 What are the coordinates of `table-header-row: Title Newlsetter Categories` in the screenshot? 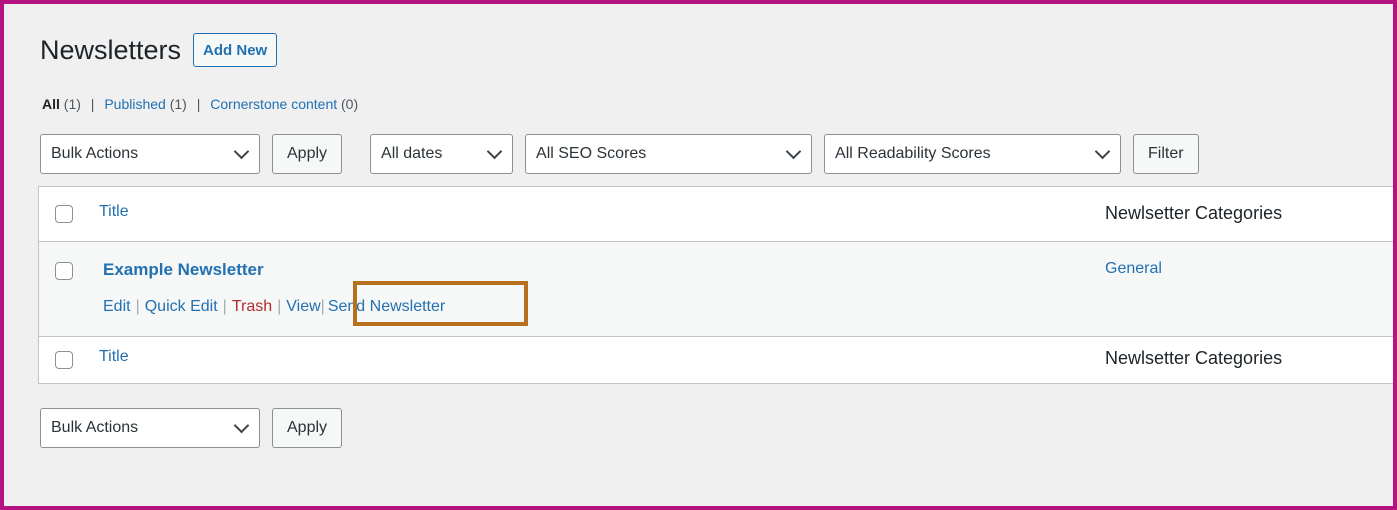 It's located at (716, 214).